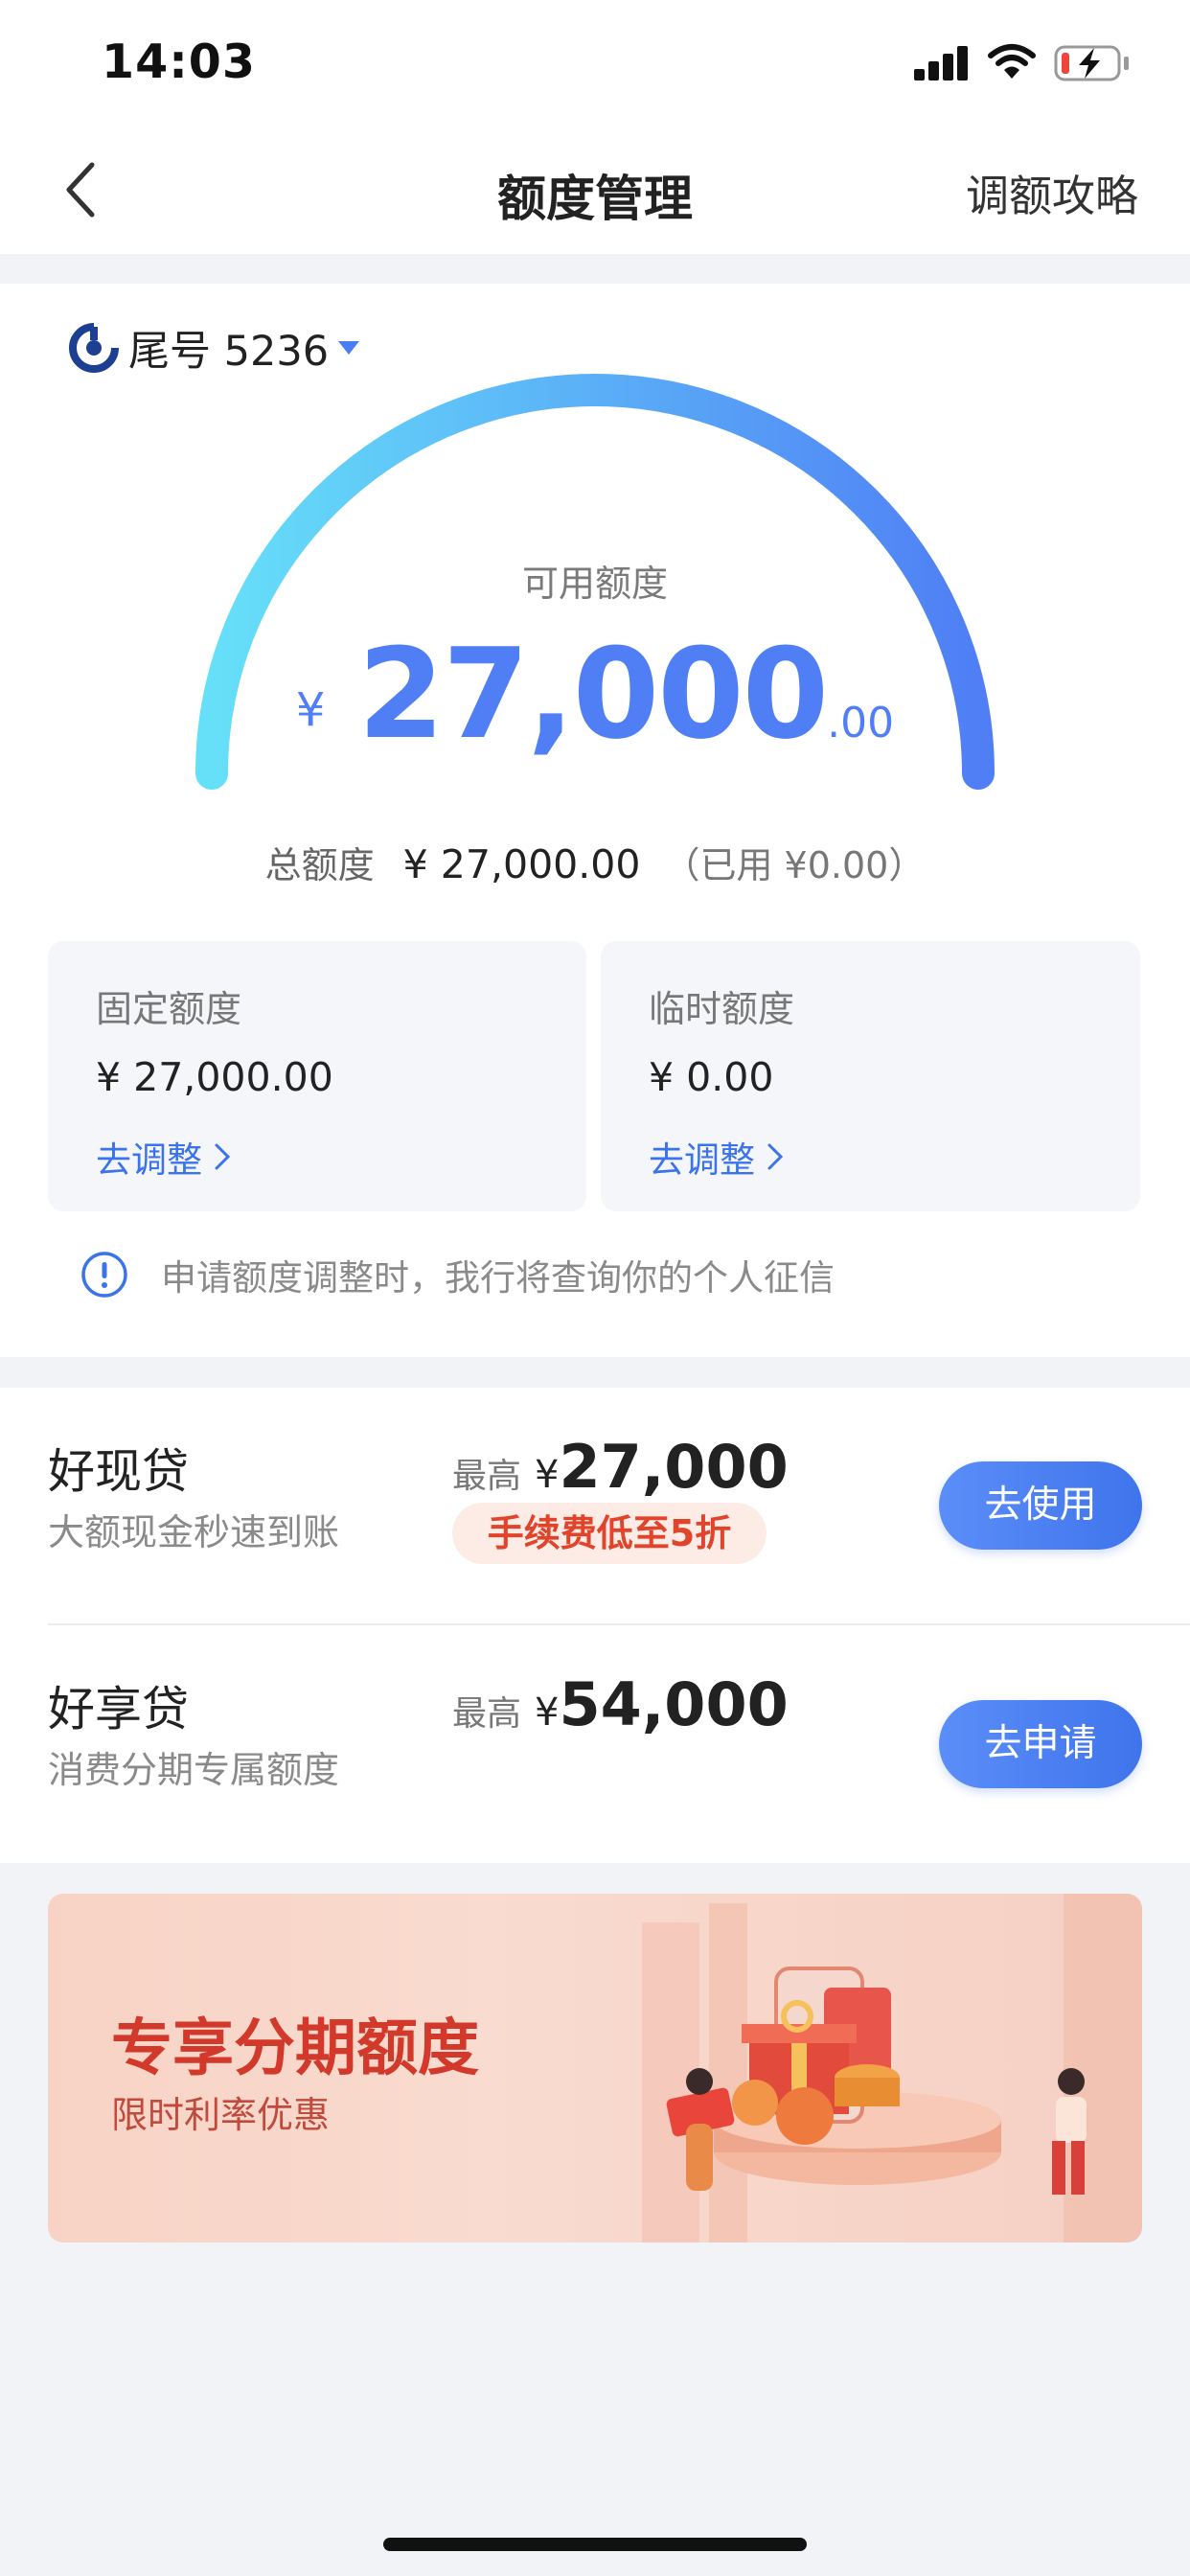 This screenshot has height=2576, width=1190. Describe the element at coordinates (674, 1704) in the screenshot. I see `max-amount: 54,000` at that location.